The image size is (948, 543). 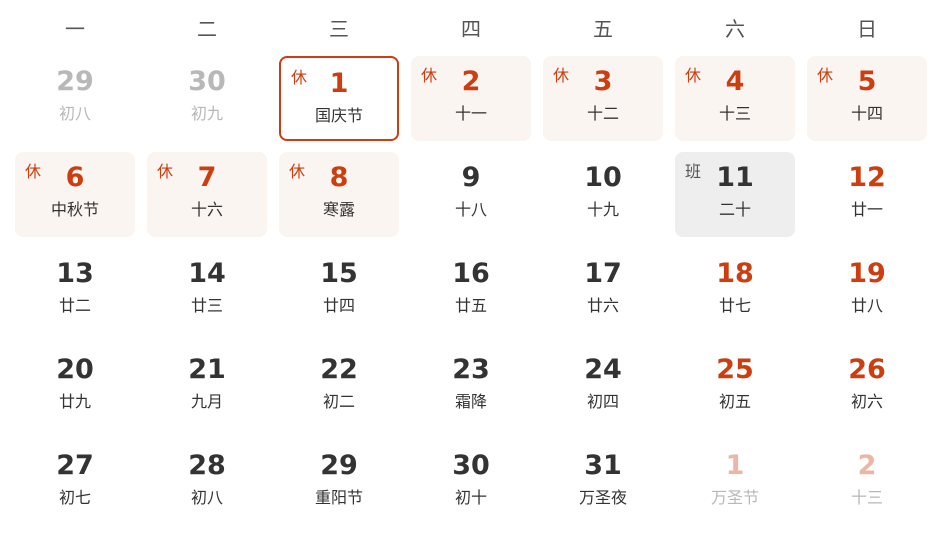 I want to click on day-cell: 休 4 十三, so click(x=735, y=98).